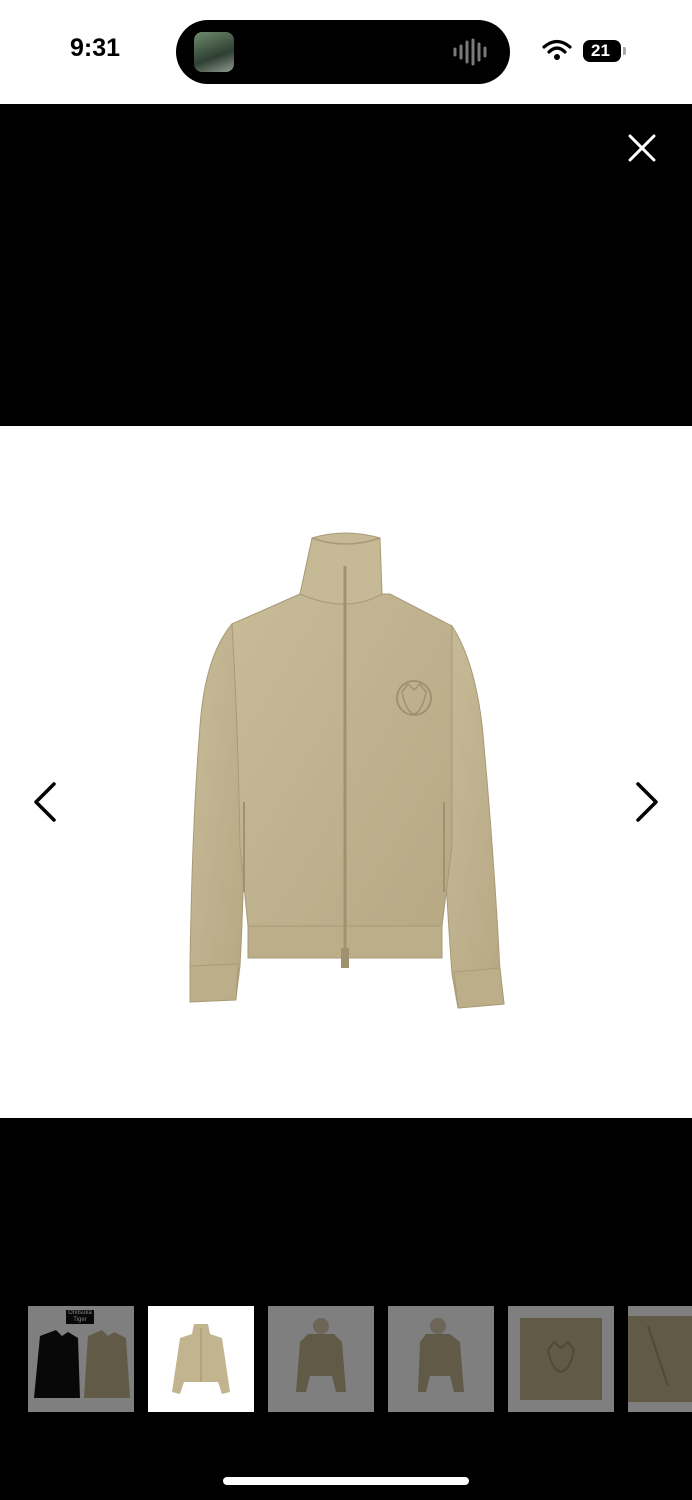  I want to click on thumbnail-tiger-emblem-detail, so click(561, 1359).